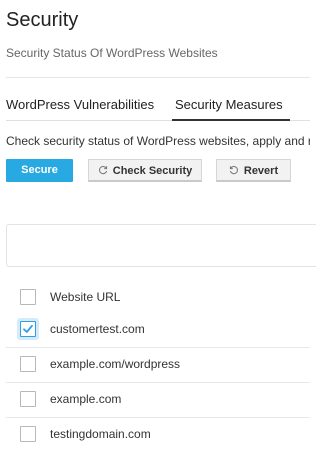 This screenshot has width=320, height=452. What do you see at coordinates (158, 77) in the screenshot?
I see `header-divider` at bounding box center [158, 77].